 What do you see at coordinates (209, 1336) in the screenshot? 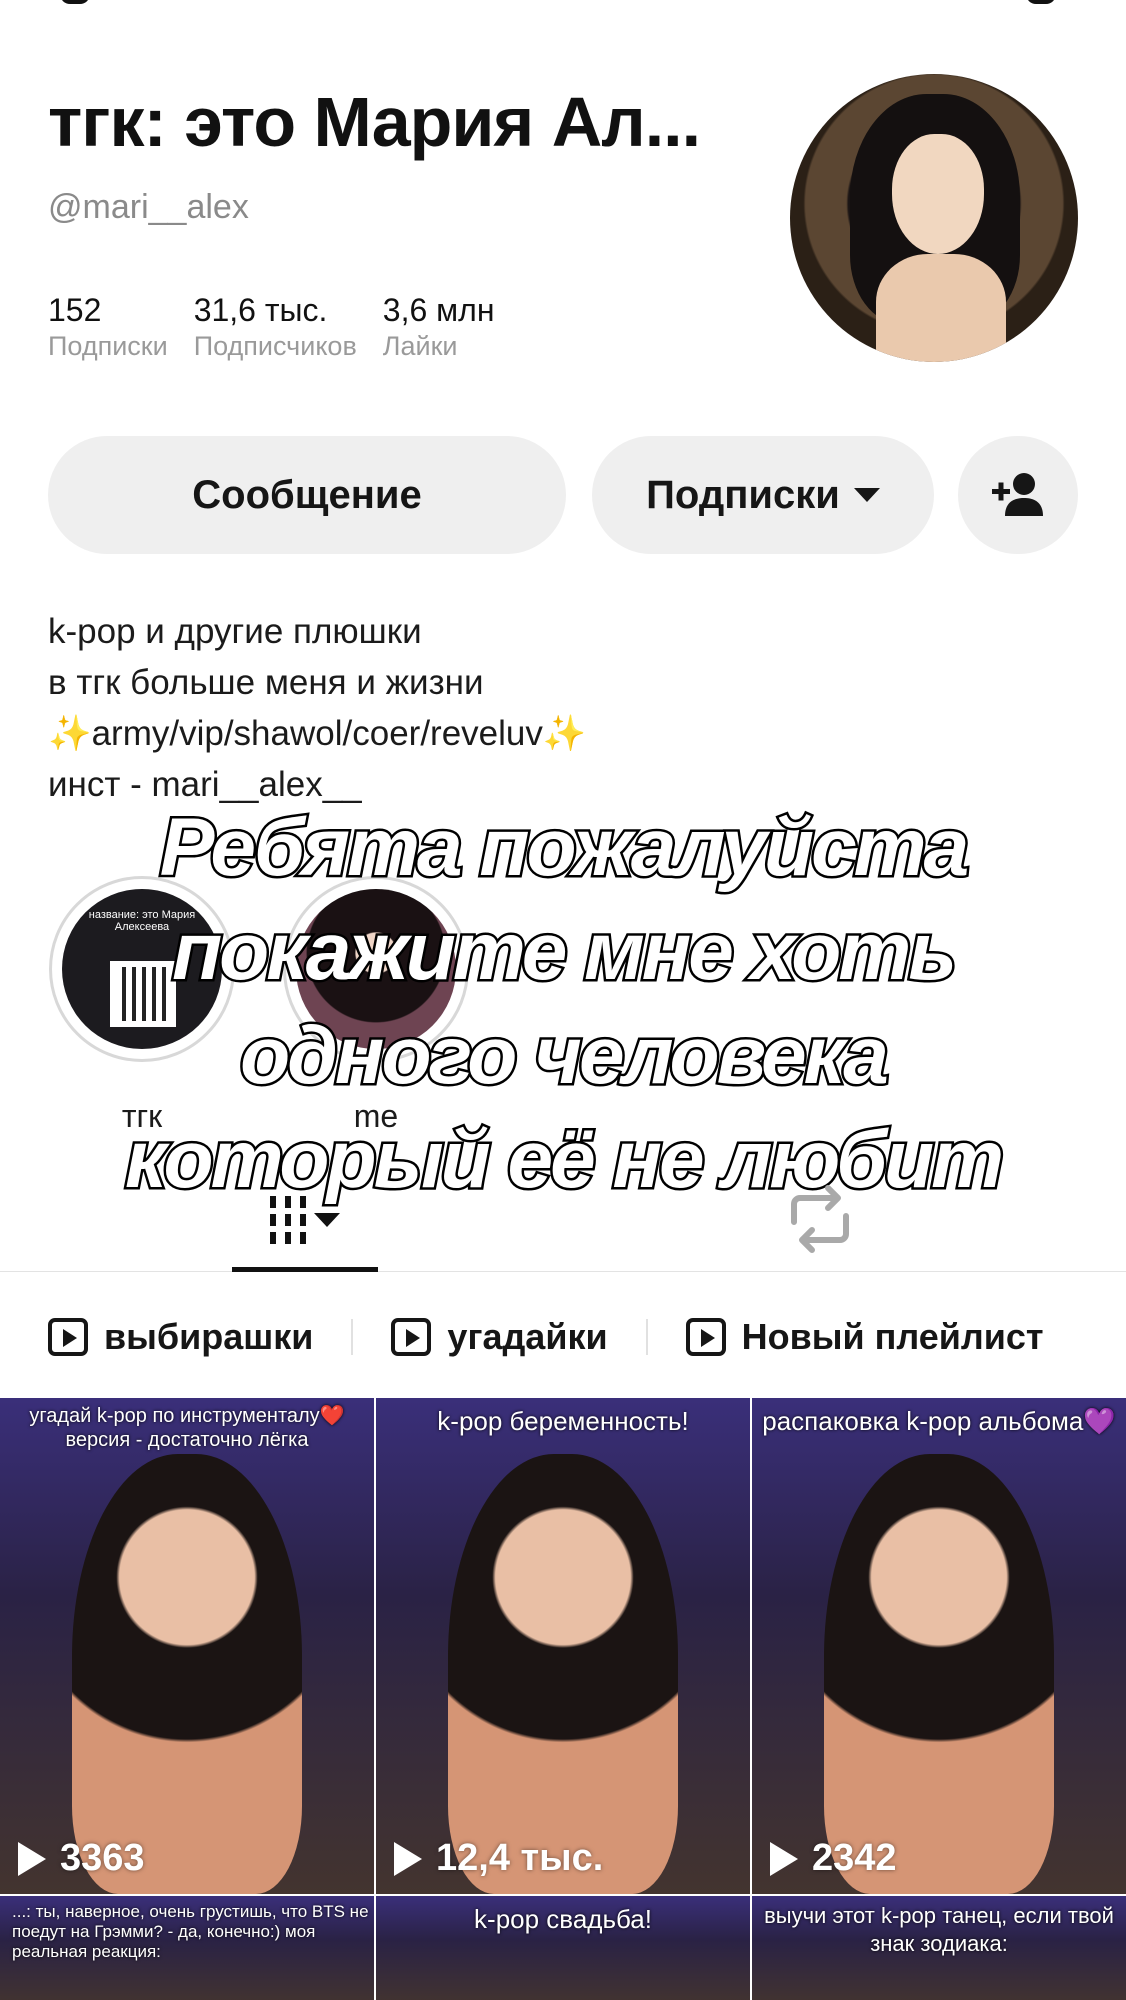
I see `playlist-label: выбирашки` at bounding box center [209, 1336].